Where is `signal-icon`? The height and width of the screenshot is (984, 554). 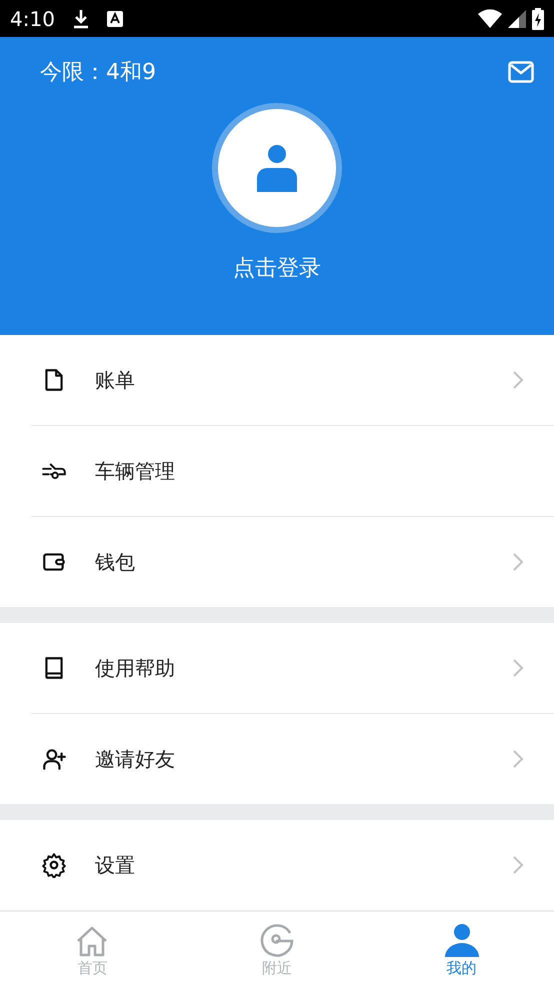 signal-icon is located at coordinates (517, 19).